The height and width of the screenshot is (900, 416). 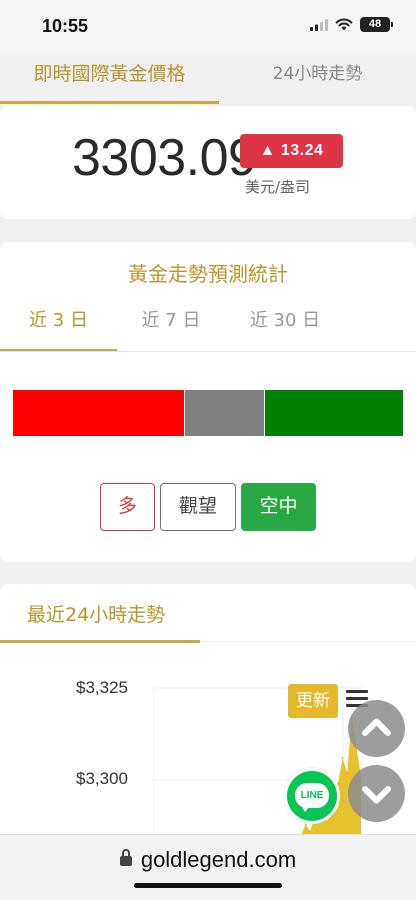 I want to click on trend-divider, so click(x=308, y=641).